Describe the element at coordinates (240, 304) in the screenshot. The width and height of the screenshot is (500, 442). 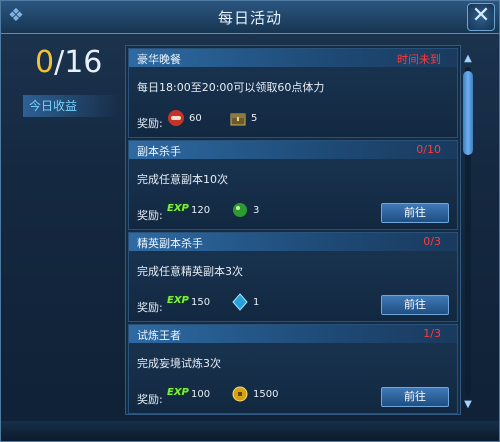
I see `crystal-icon` at that location.